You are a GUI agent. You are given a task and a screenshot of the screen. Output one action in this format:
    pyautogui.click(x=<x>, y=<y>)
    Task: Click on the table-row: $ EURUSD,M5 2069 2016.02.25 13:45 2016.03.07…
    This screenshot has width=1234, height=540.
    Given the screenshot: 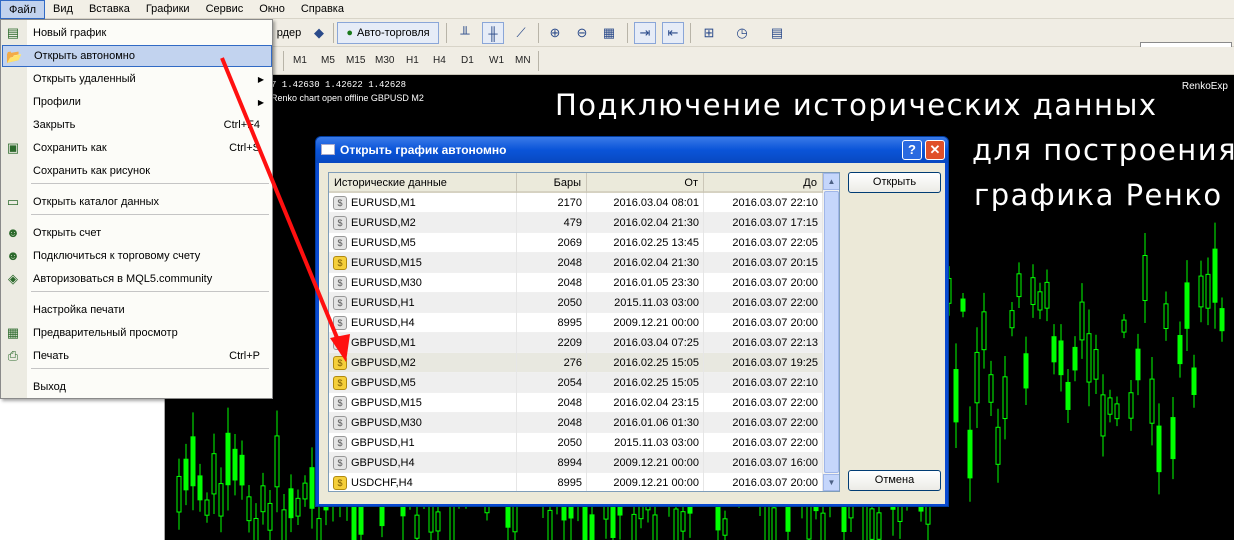 What is the action you would take?
    pyautogui.click(x=576, y=243)
    